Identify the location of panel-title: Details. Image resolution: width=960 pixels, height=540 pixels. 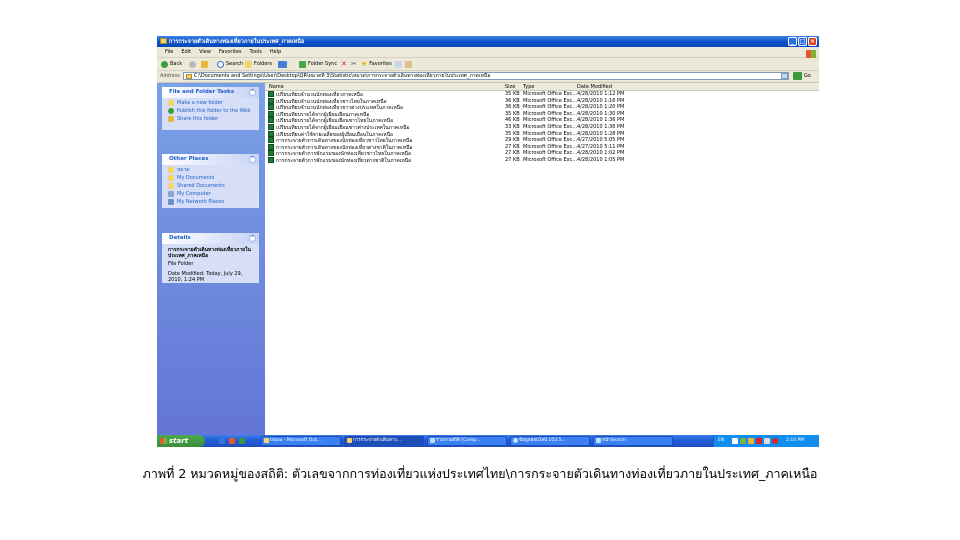
(180, 238).